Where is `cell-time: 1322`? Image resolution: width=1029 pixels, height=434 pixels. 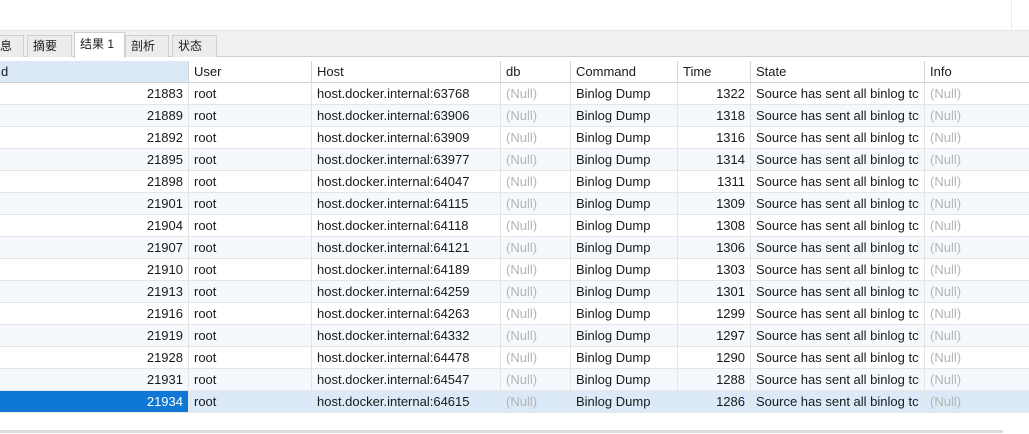
cell-time: 1322 is located at coordinates (714, 94).